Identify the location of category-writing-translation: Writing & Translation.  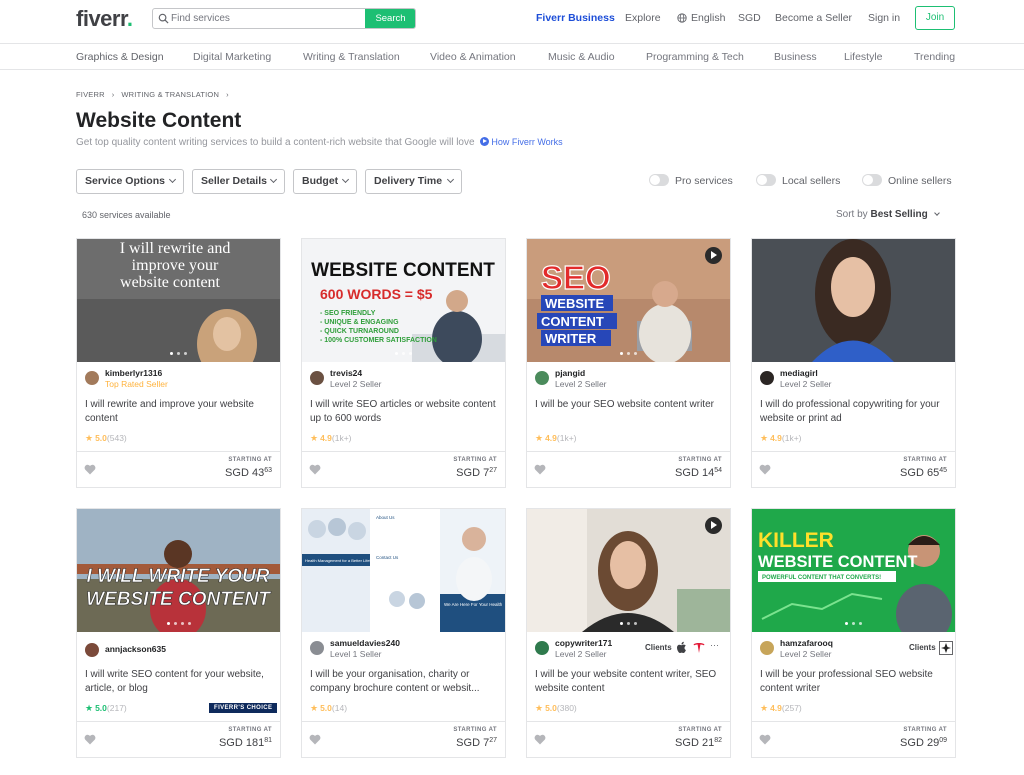
(351, 57).